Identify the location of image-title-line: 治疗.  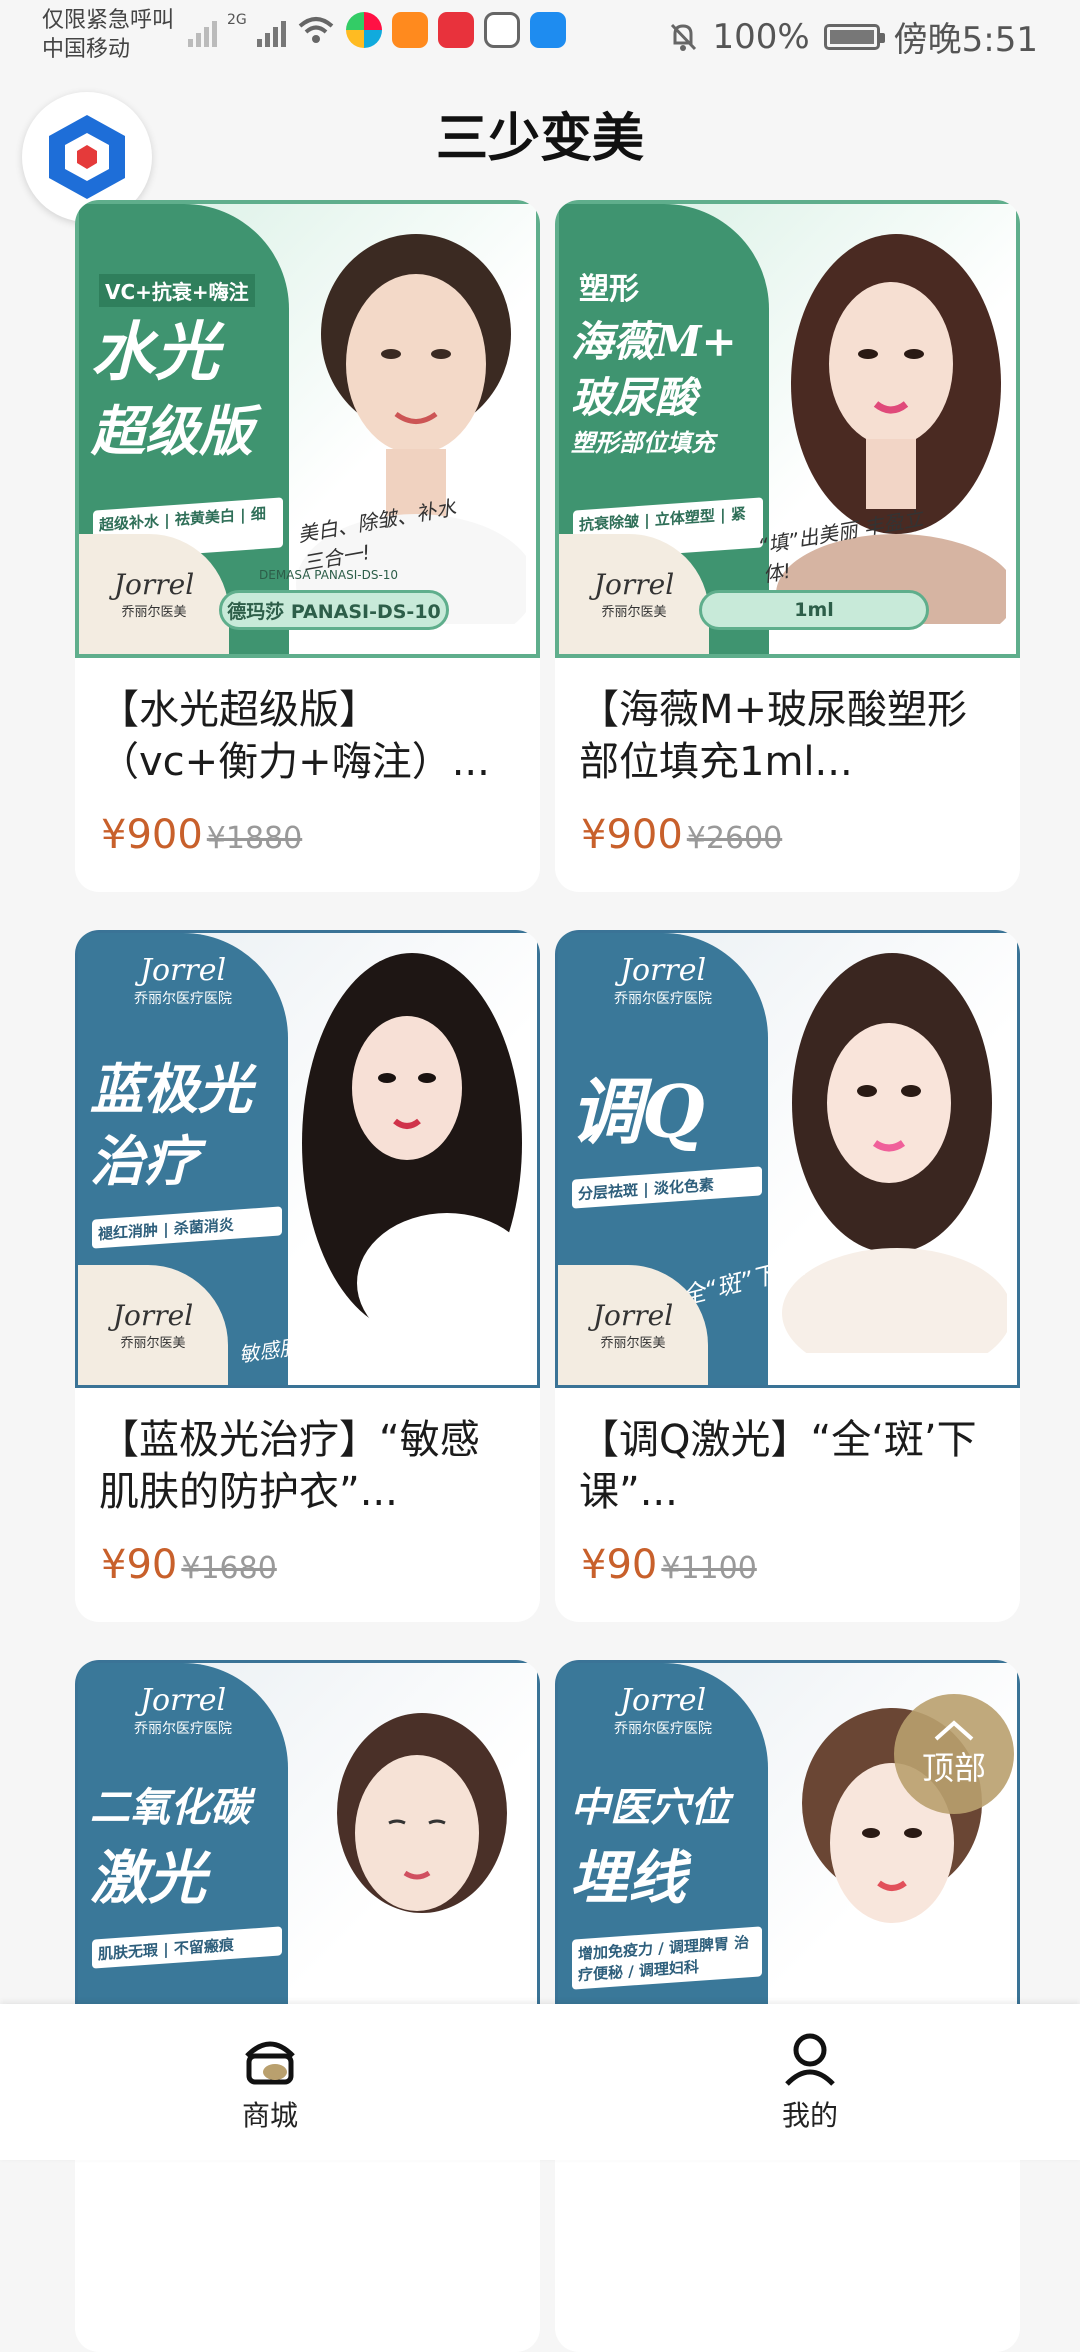
(144, 1161).